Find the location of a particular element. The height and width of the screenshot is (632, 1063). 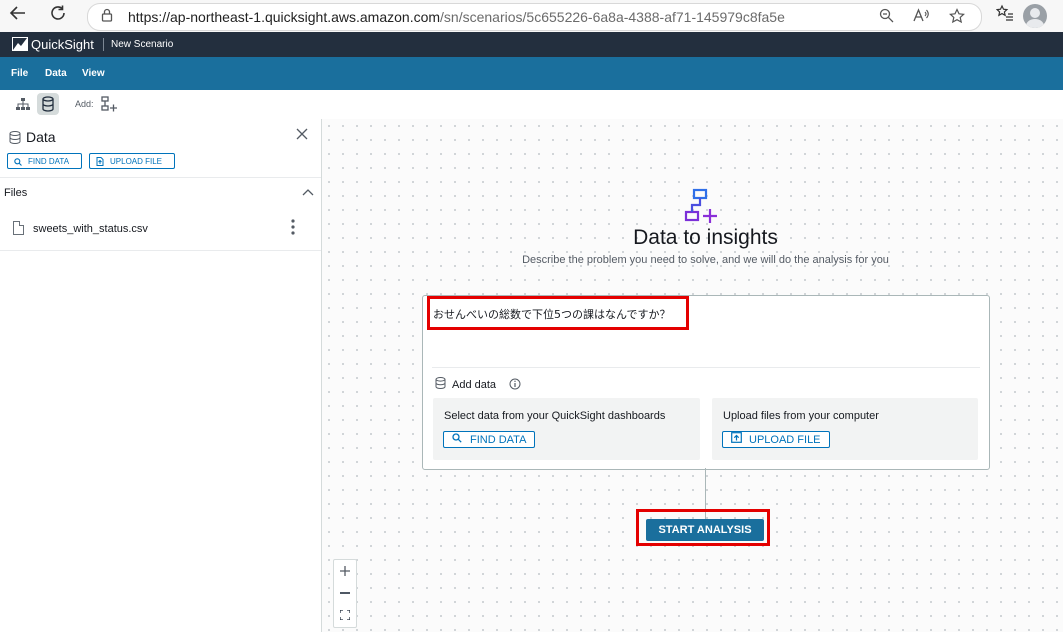

data-insights-icon is located at coordinates (702, 208).